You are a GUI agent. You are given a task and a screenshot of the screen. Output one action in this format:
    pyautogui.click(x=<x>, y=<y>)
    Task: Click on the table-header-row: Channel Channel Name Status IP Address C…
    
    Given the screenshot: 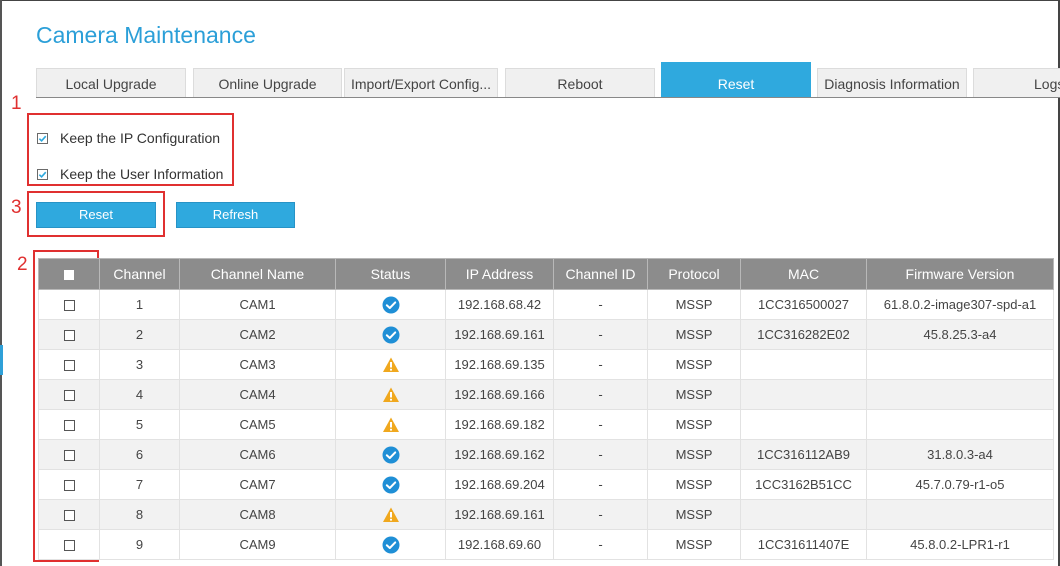 What is the action you would take?
    pyautogui.click(x=546, y=274)
    